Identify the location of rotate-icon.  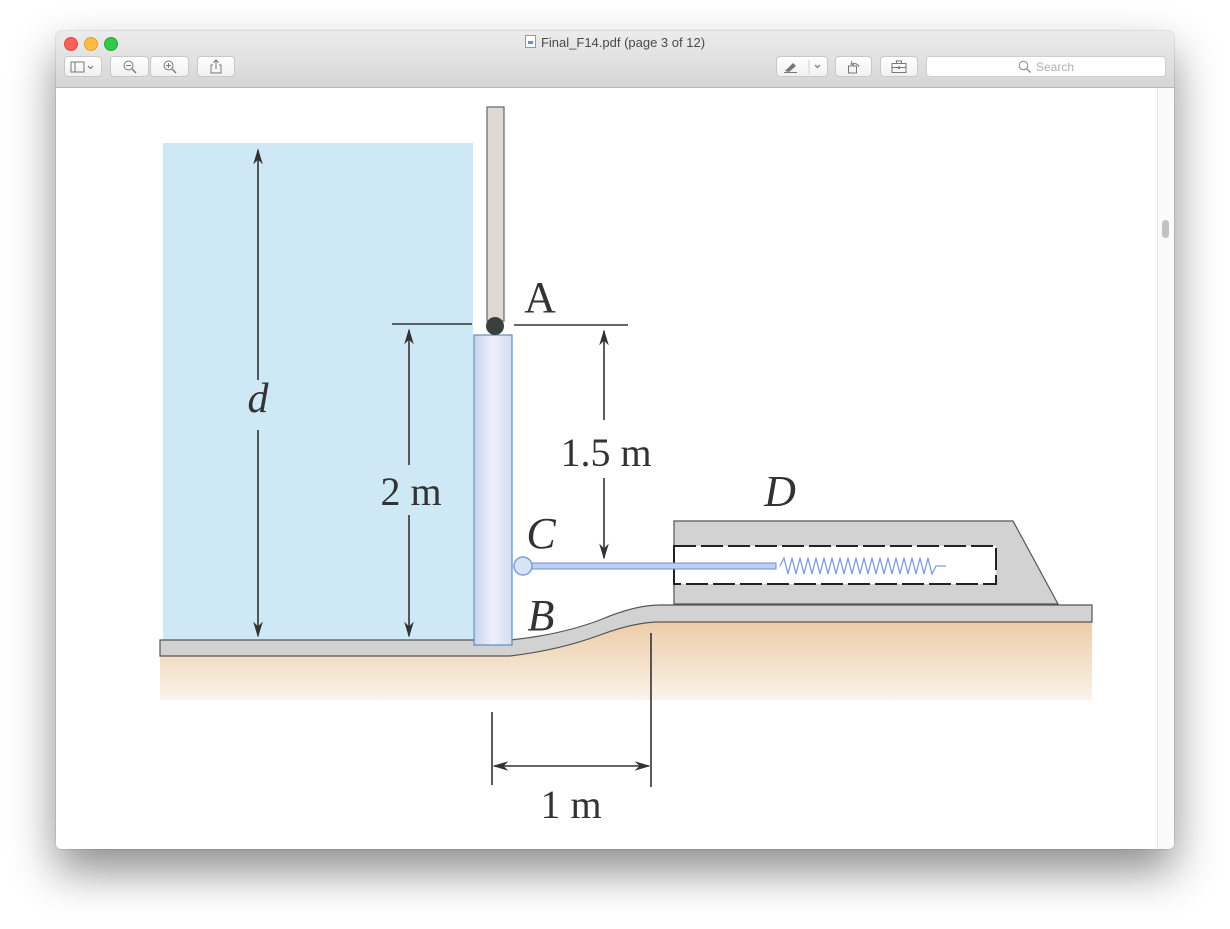
(853, 67).